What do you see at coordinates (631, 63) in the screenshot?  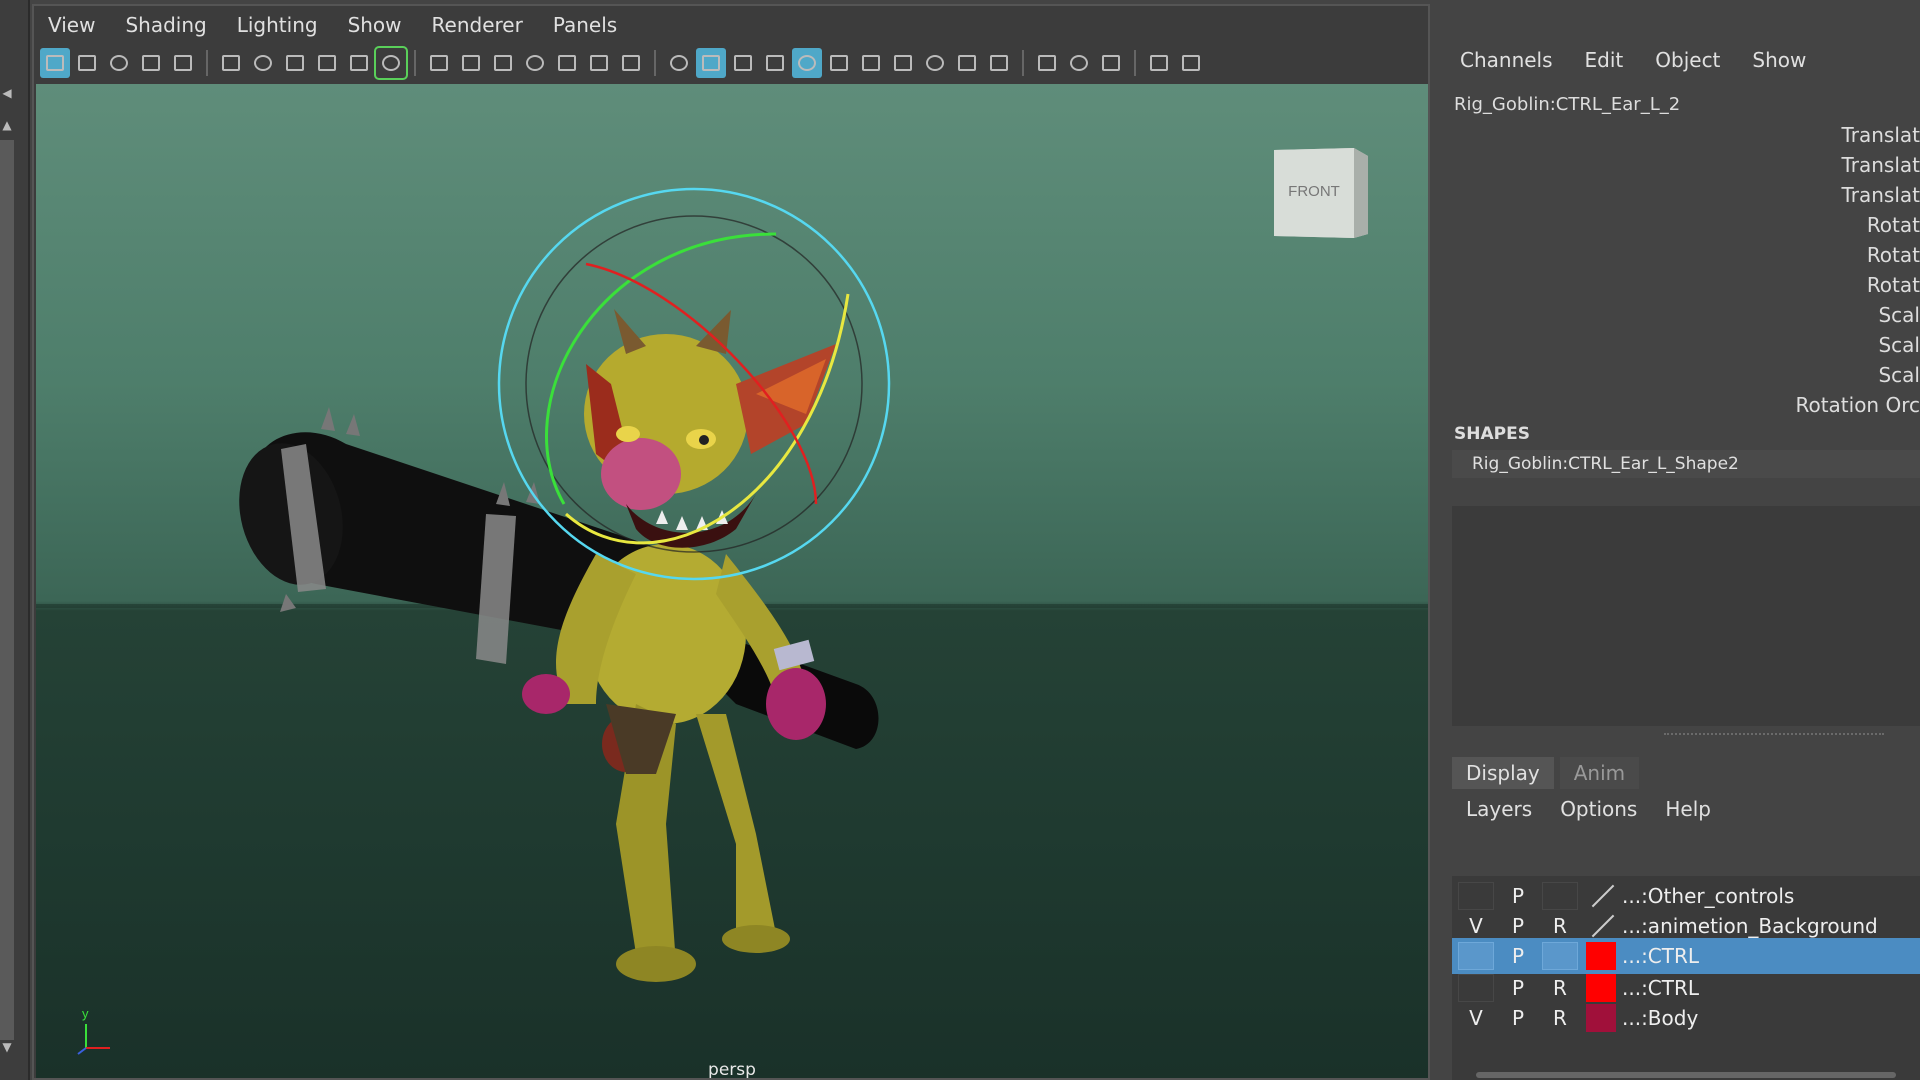 I see `safe-title-icon` at bounding box center [631, 63].